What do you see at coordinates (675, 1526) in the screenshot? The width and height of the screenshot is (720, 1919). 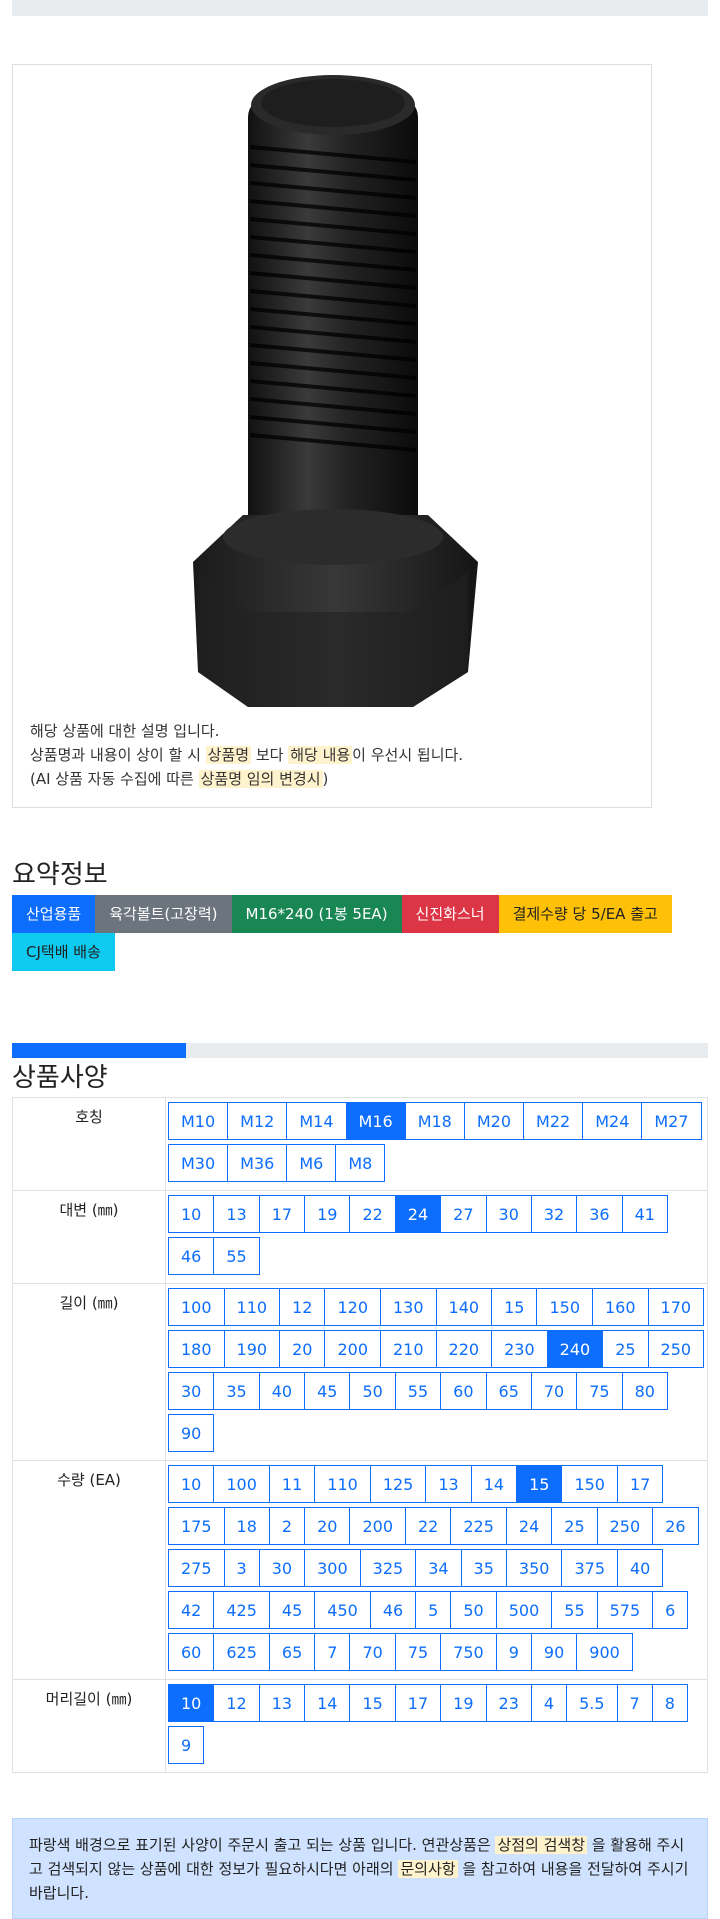 I see `option-button: 26` at bounding box center [675, 1526].